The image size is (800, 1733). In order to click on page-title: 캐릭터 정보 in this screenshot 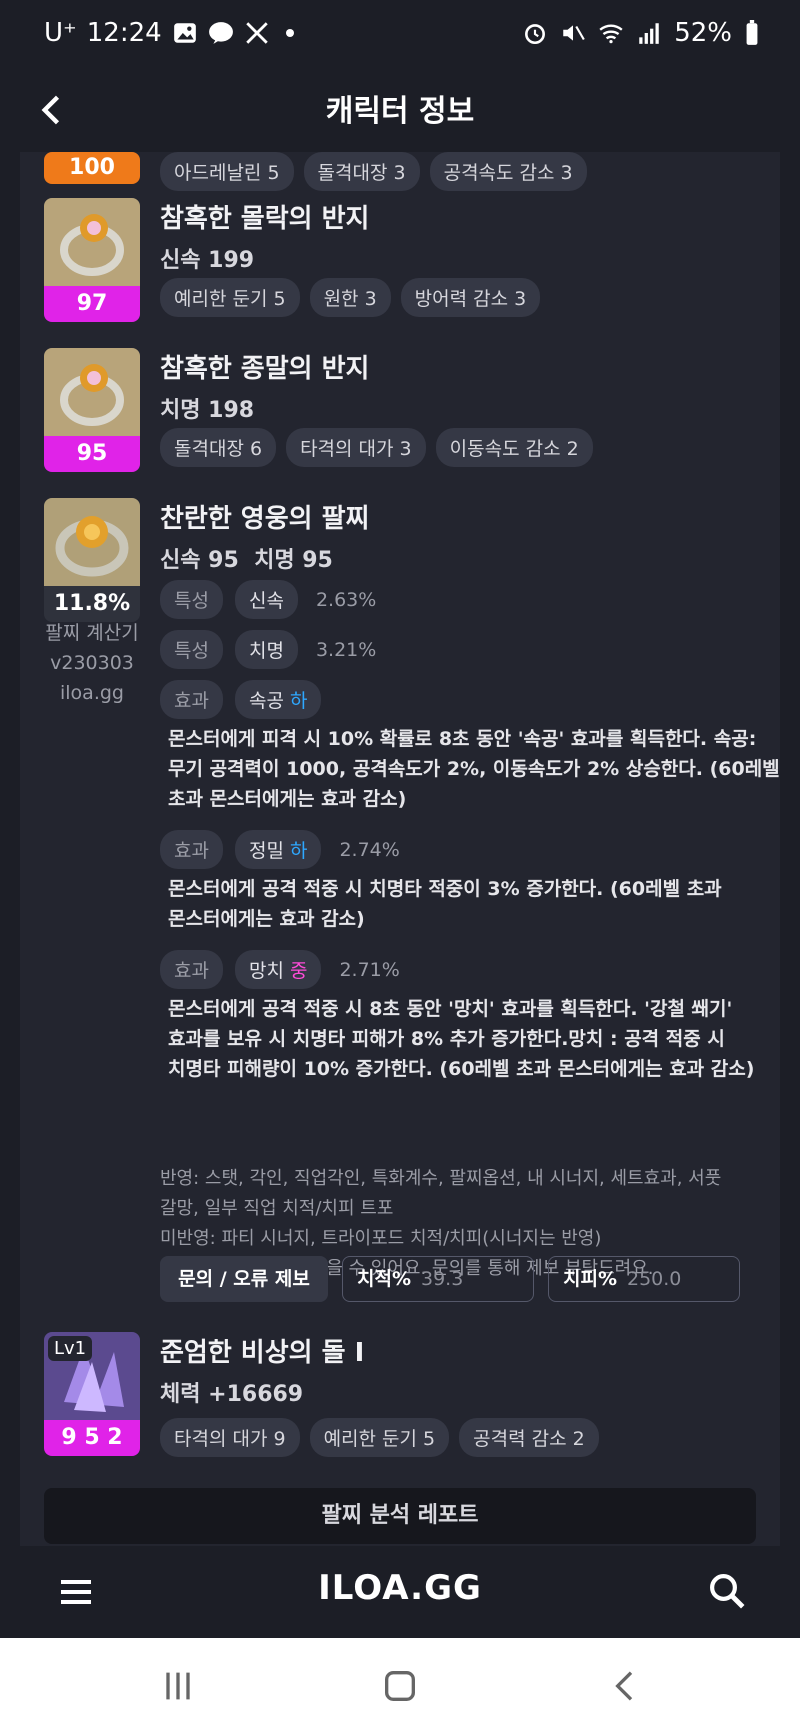, I will do `click(400, 111)`.